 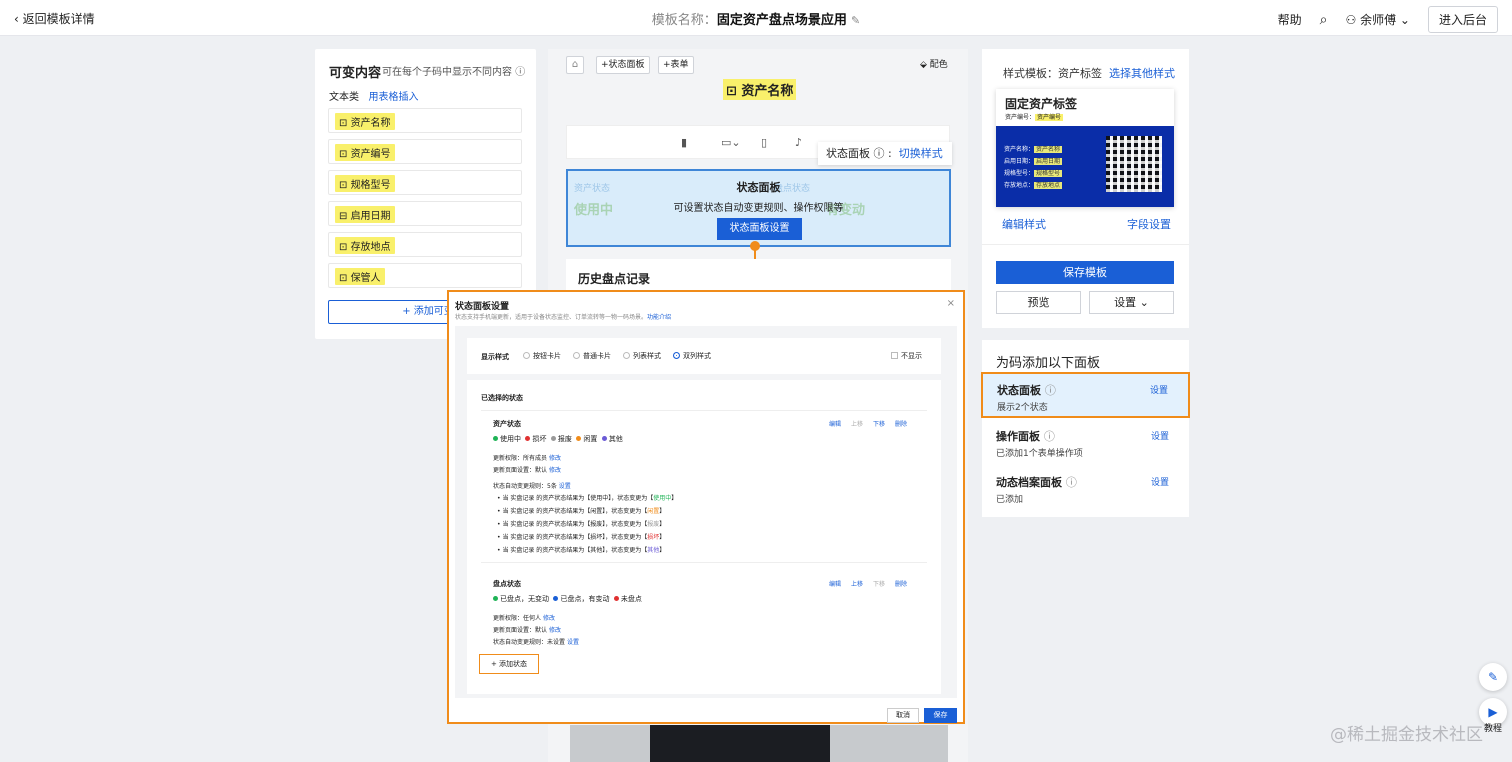 I want to click on dialog-subtitle: 状态支持手机端更新，适用于设备状态监控、订单流转等一物一码场景。功能介绍, so click(x=563, y=317).